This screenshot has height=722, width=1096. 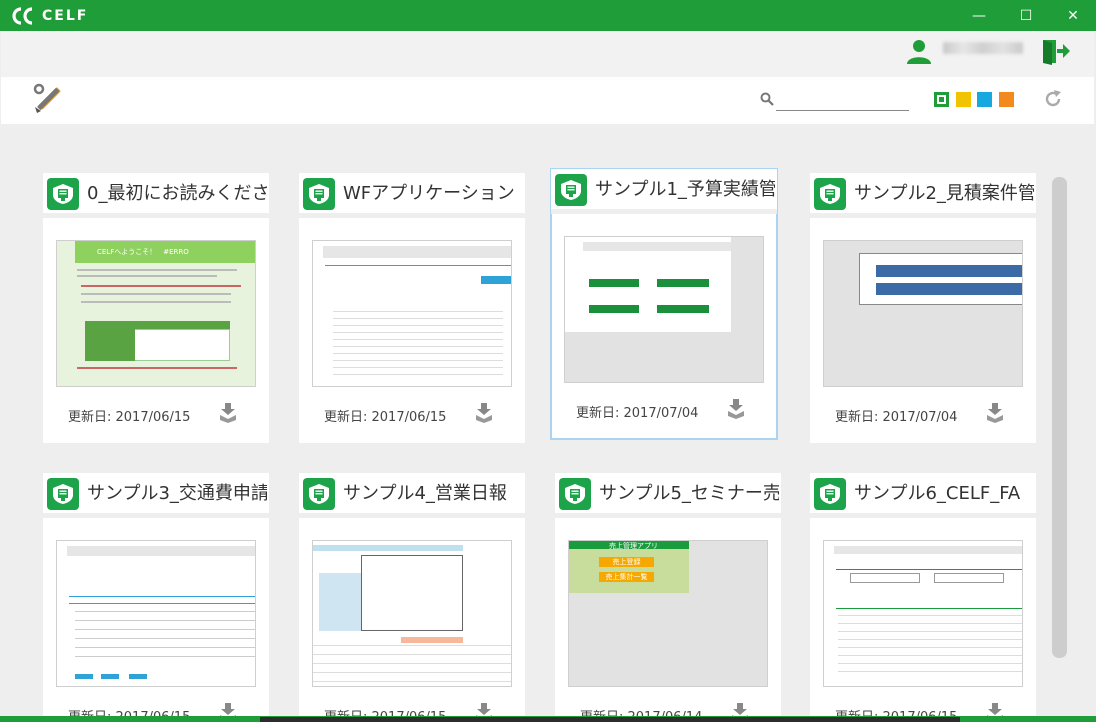 I want to click on app-card: サンプル3_交通費申請更新日: 2017/06/15, so click(x=156, y=597).